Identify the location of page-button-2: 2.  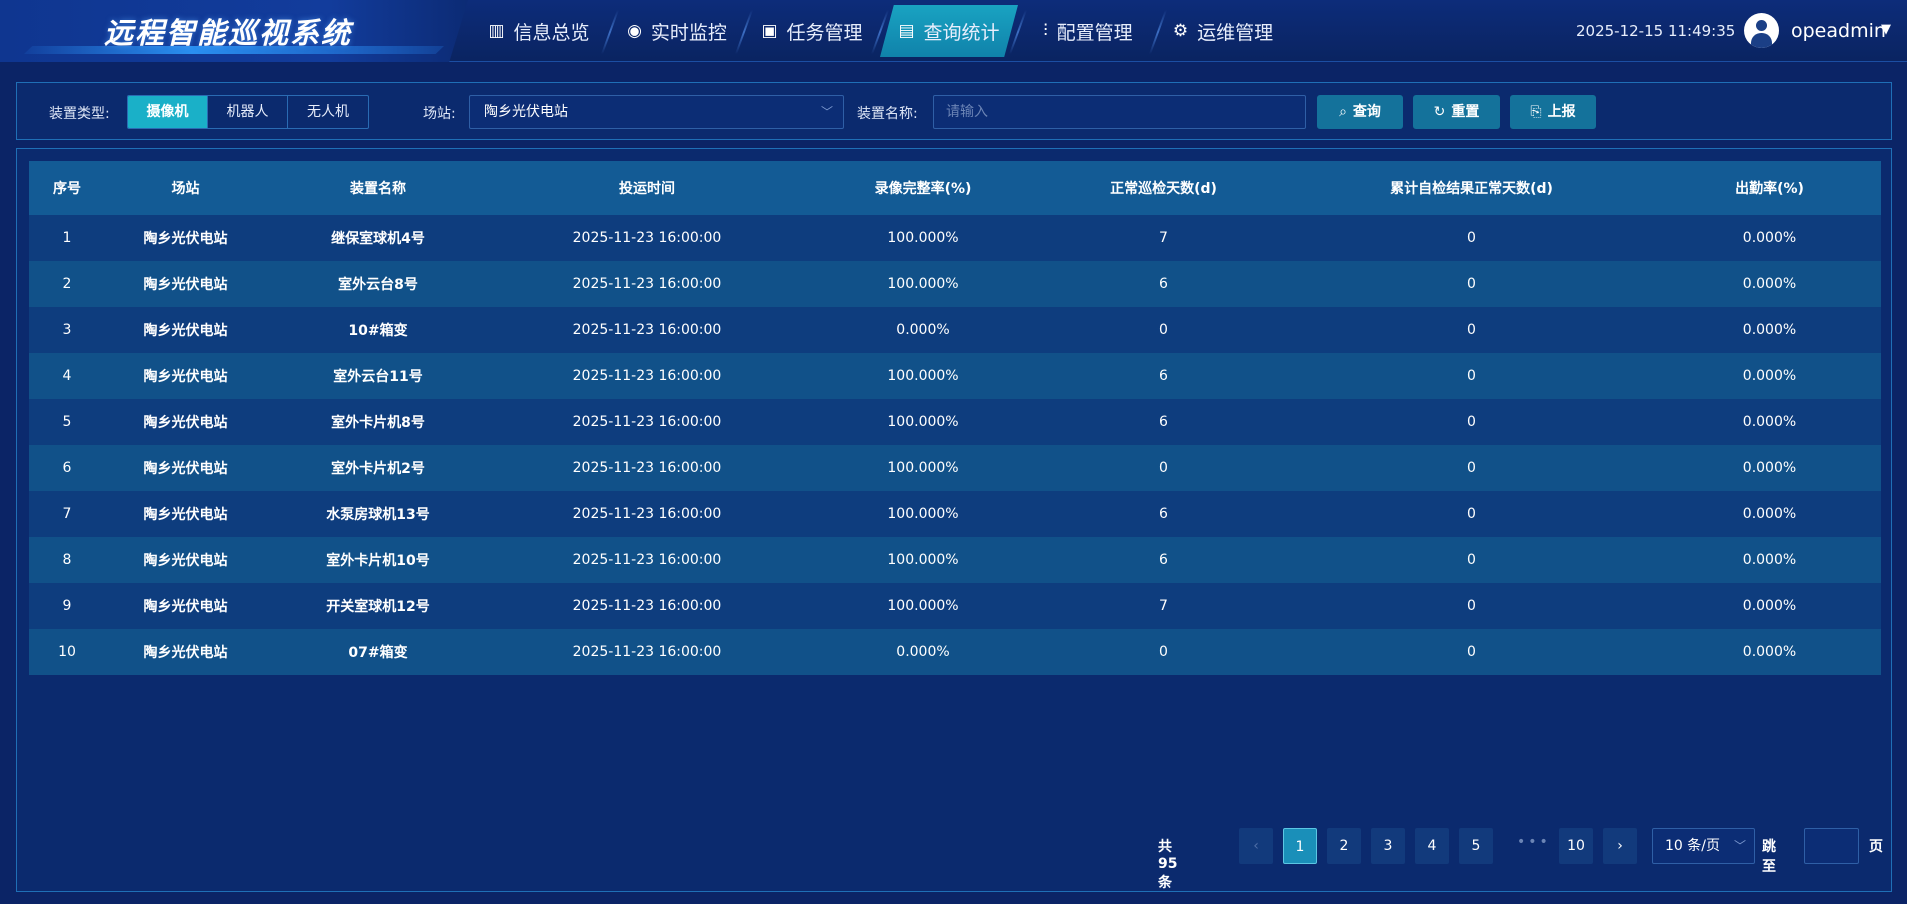
(1344, 846).